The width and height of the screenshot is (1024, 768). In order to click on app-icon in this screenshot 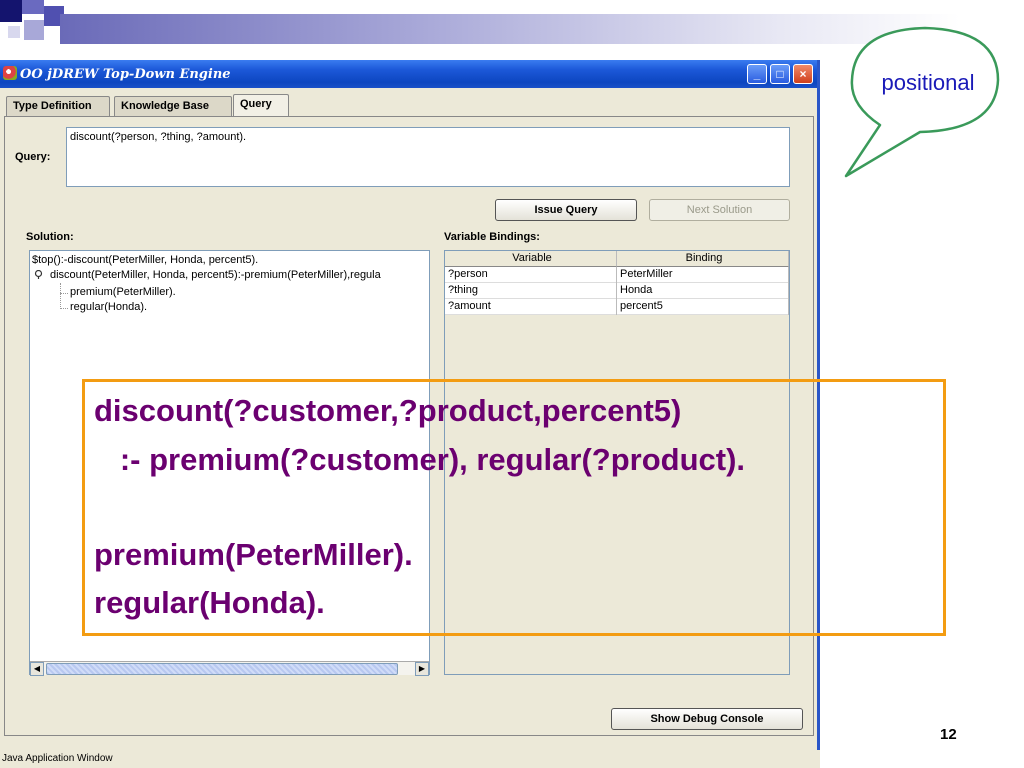, I will do `click(10, 73)`.